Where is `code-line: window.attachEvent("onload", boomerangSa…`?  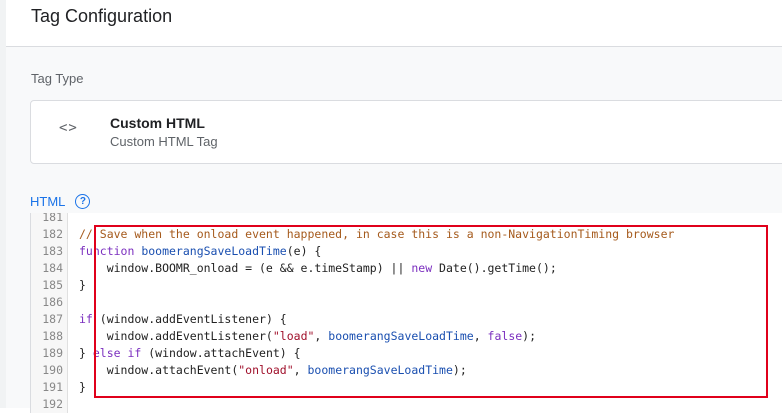 code-line: window.attachEvent("onload", boomerangSa… is located at coordinates (273, 370).